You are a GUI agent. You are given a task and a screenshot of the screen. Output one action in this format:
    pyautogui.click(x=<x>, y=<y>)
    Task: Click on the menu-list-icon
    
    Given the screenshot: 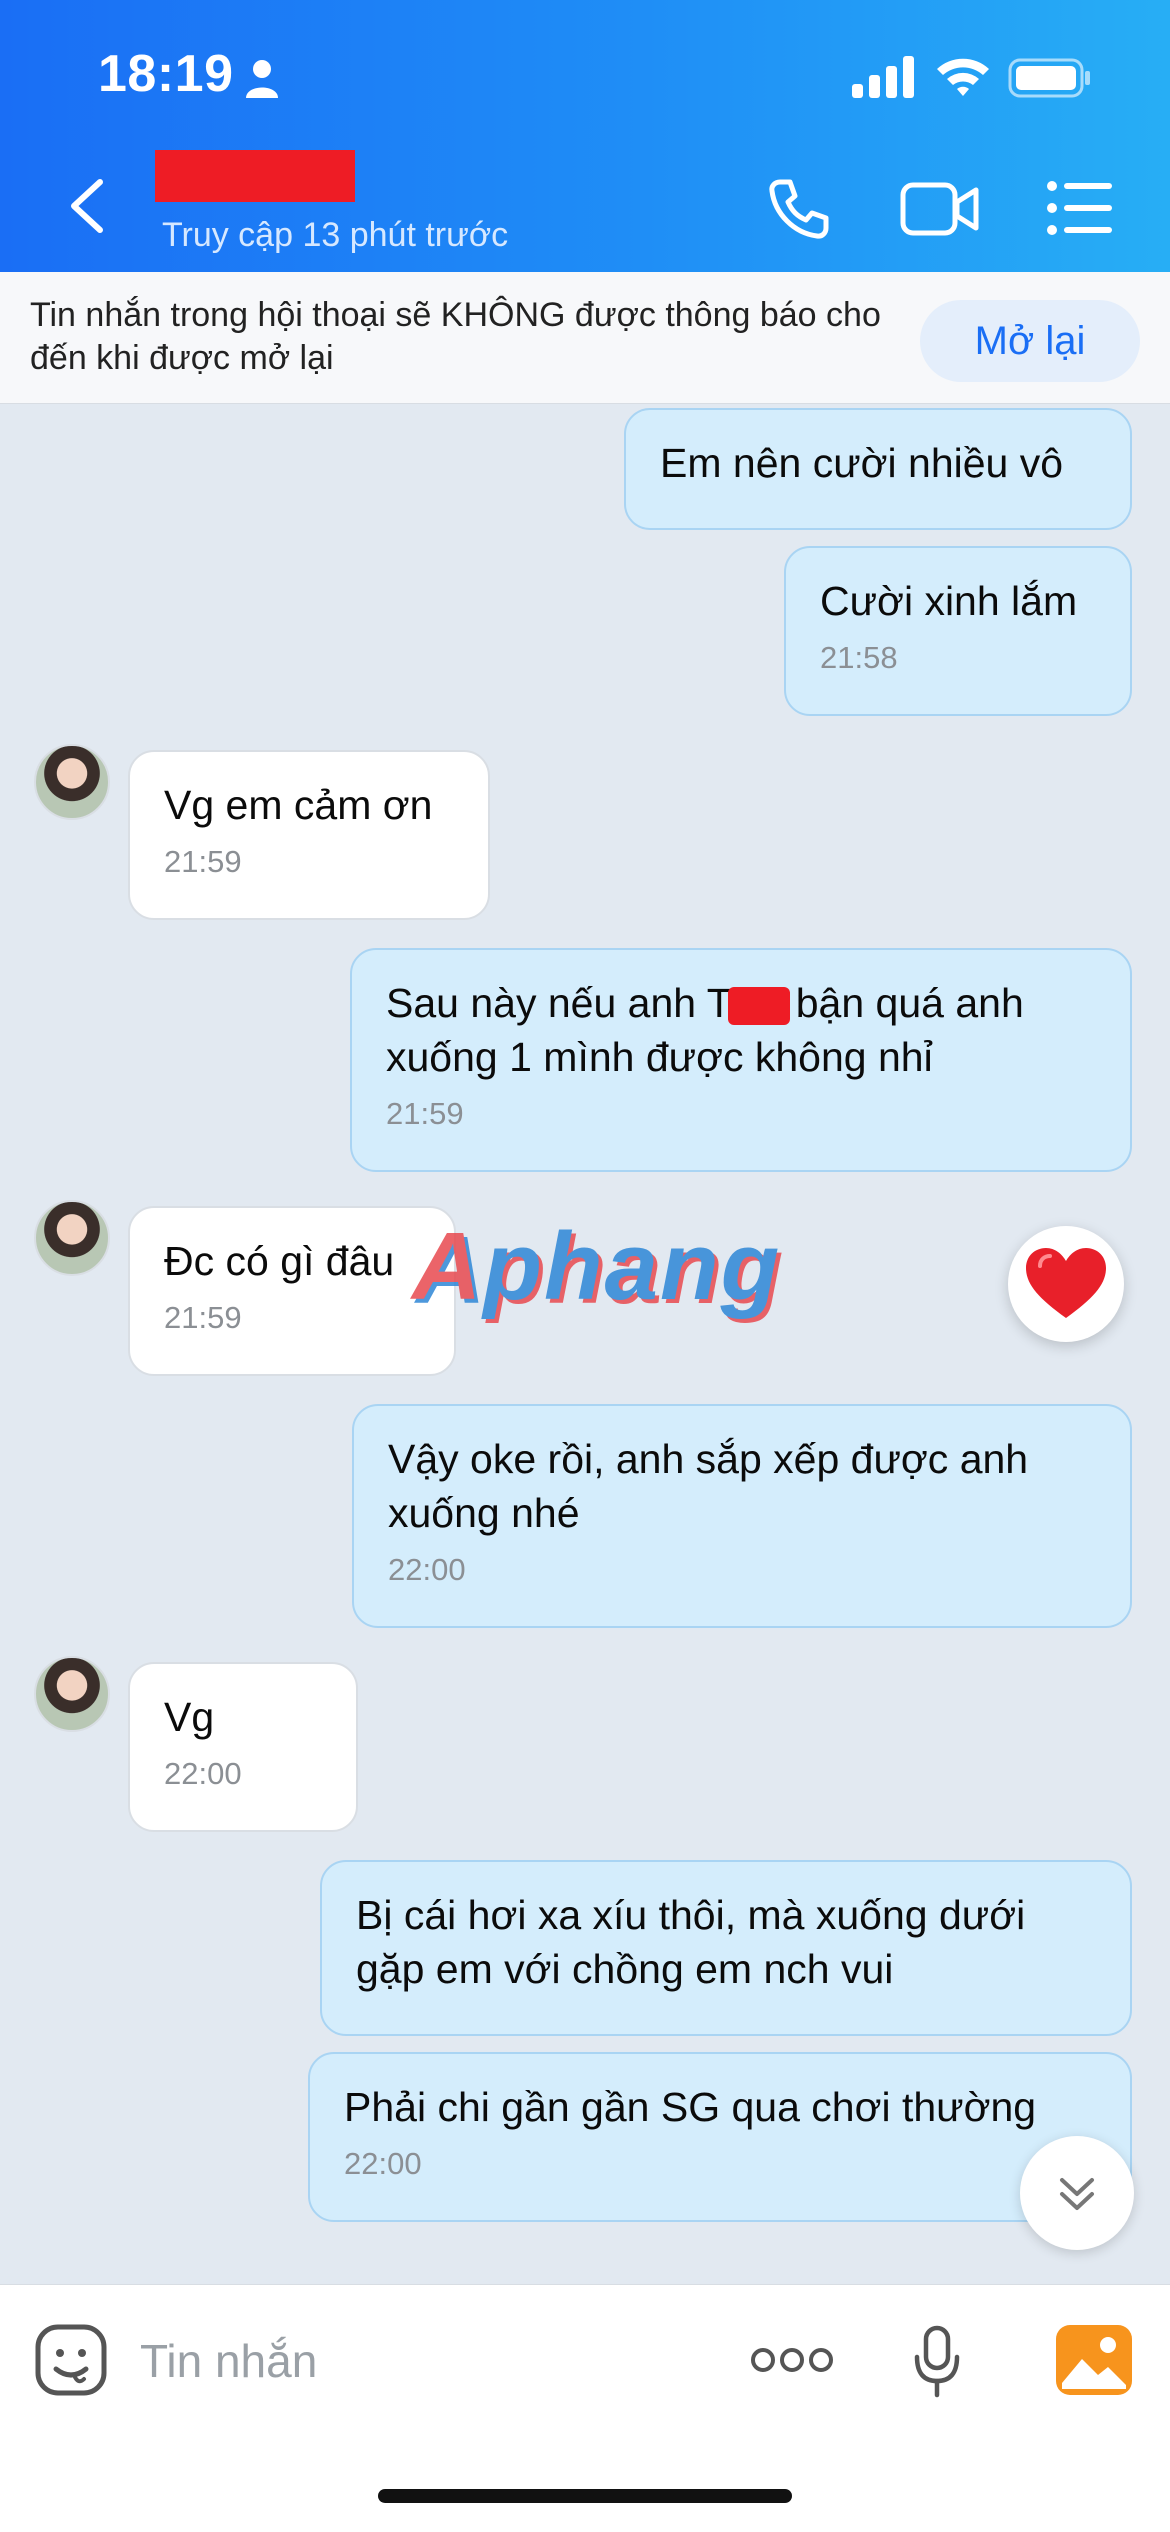 What is the action you would take?
    pyautogui.click(x=1080, y=208)
    